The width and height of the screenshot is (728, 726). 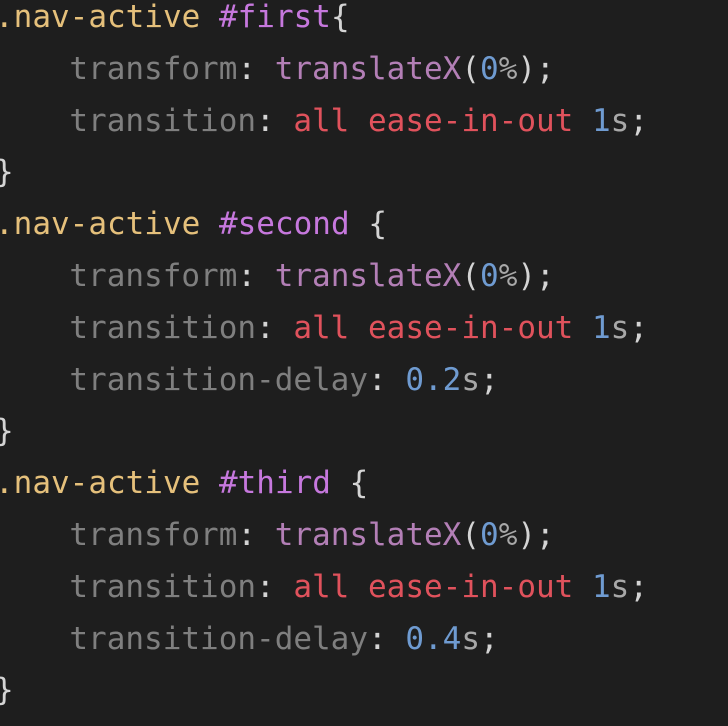 I want to click on code-line-13: transition-delay: 0.4s;, so click(x=284, y=638).